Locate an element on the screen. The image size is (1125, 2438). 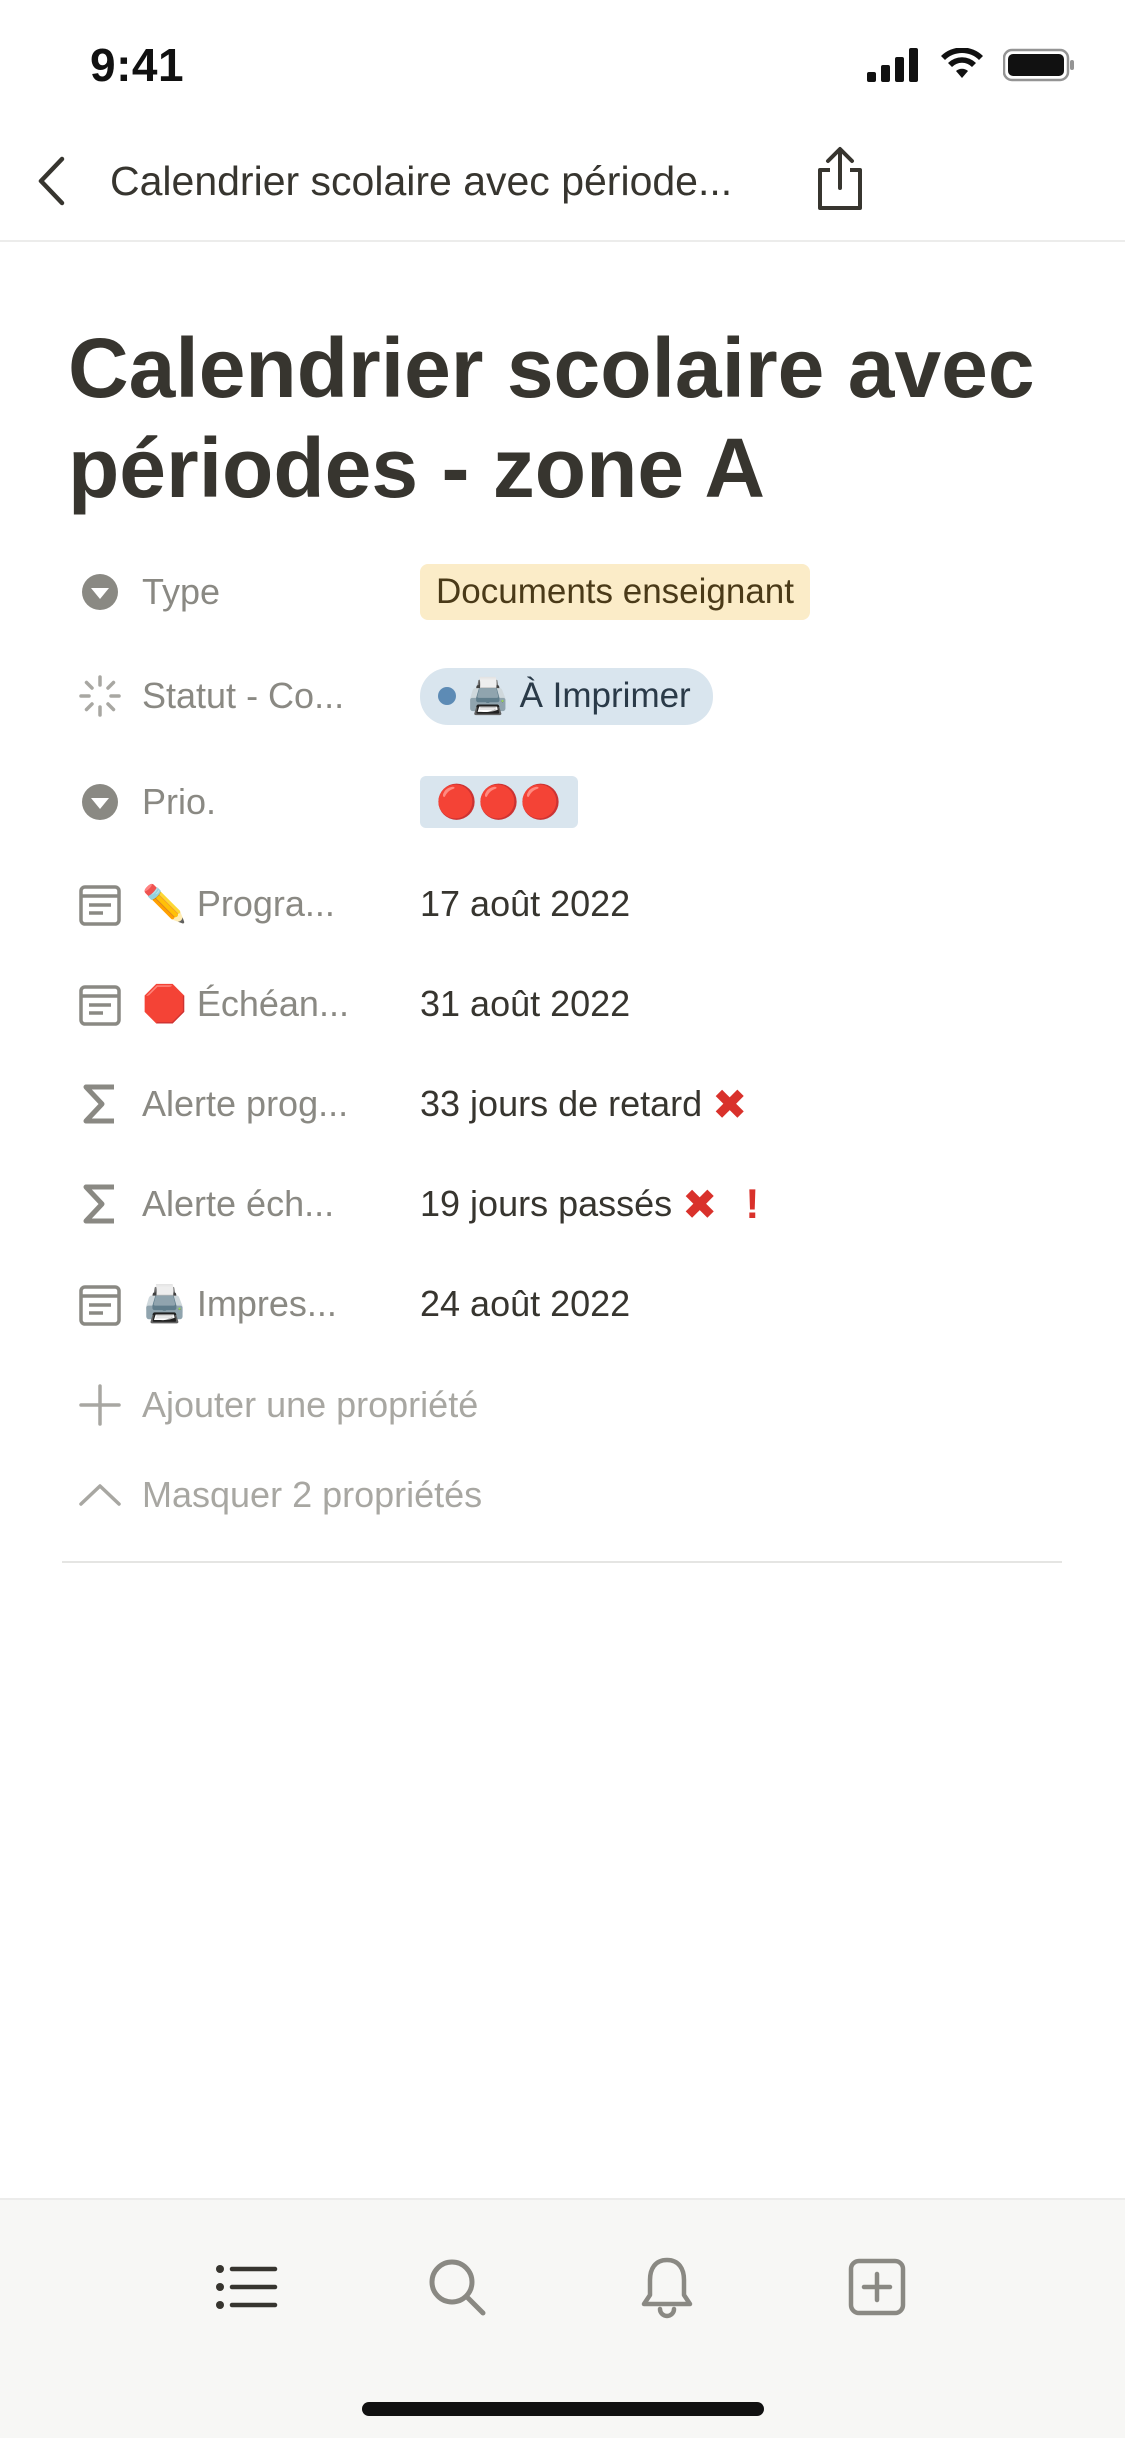
share-button is located at coordinates (840, 179).